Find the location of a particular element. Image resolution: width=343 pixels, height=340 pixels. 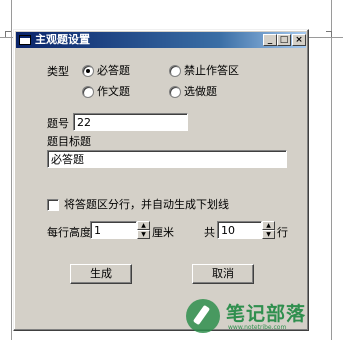

radio-optional-label: 选做题 is located at coordinates (200, 91).